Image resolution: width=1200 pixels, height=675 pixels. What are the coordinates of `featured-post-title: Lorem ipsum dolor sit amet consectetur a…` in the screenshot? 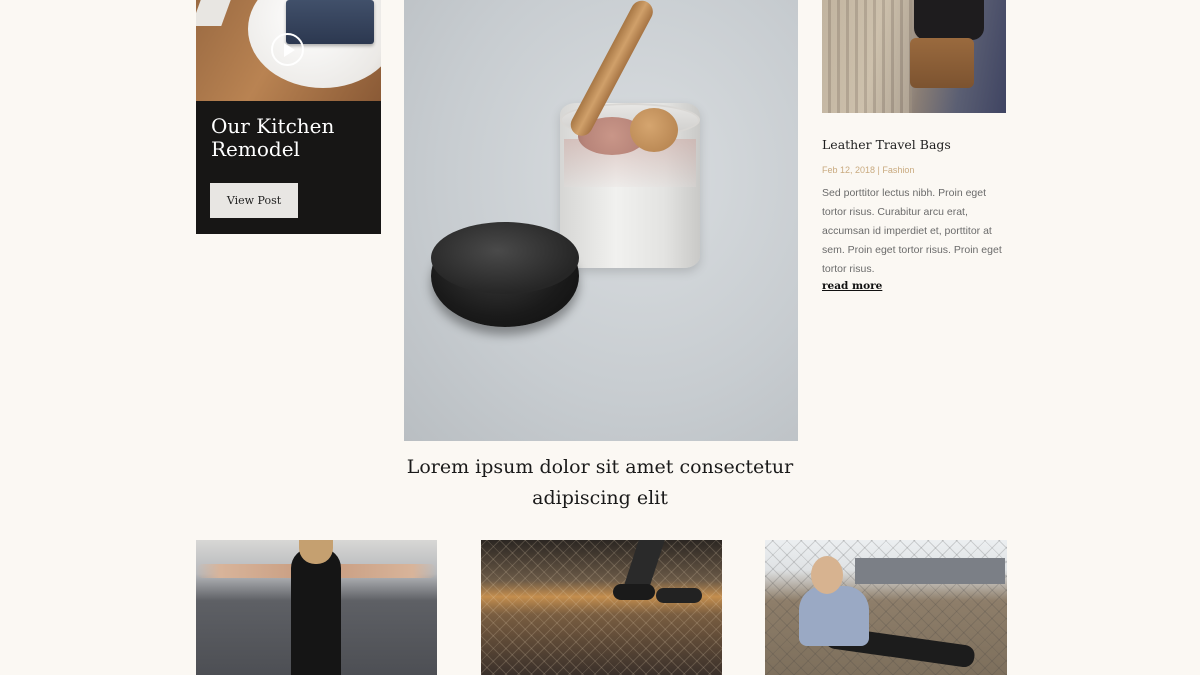 It's located at (600, 483).